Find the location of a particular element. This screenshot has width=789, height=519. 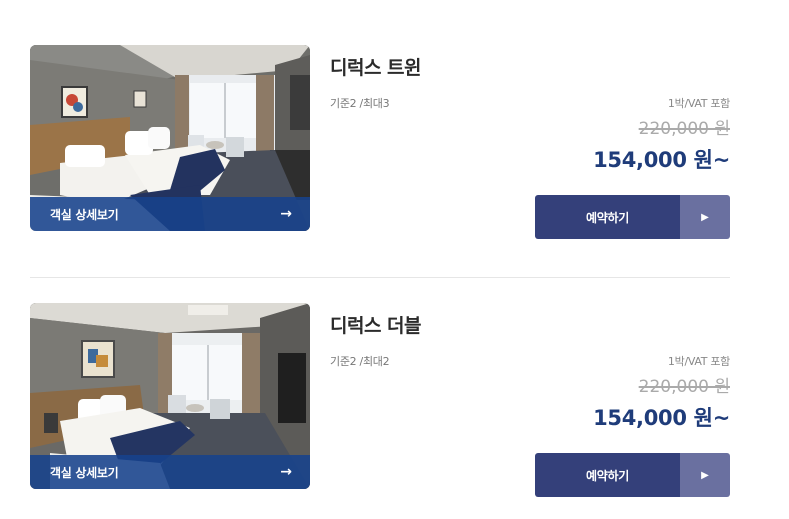

room-name: 디럭스 더블 is located at coordinates (376, 326).